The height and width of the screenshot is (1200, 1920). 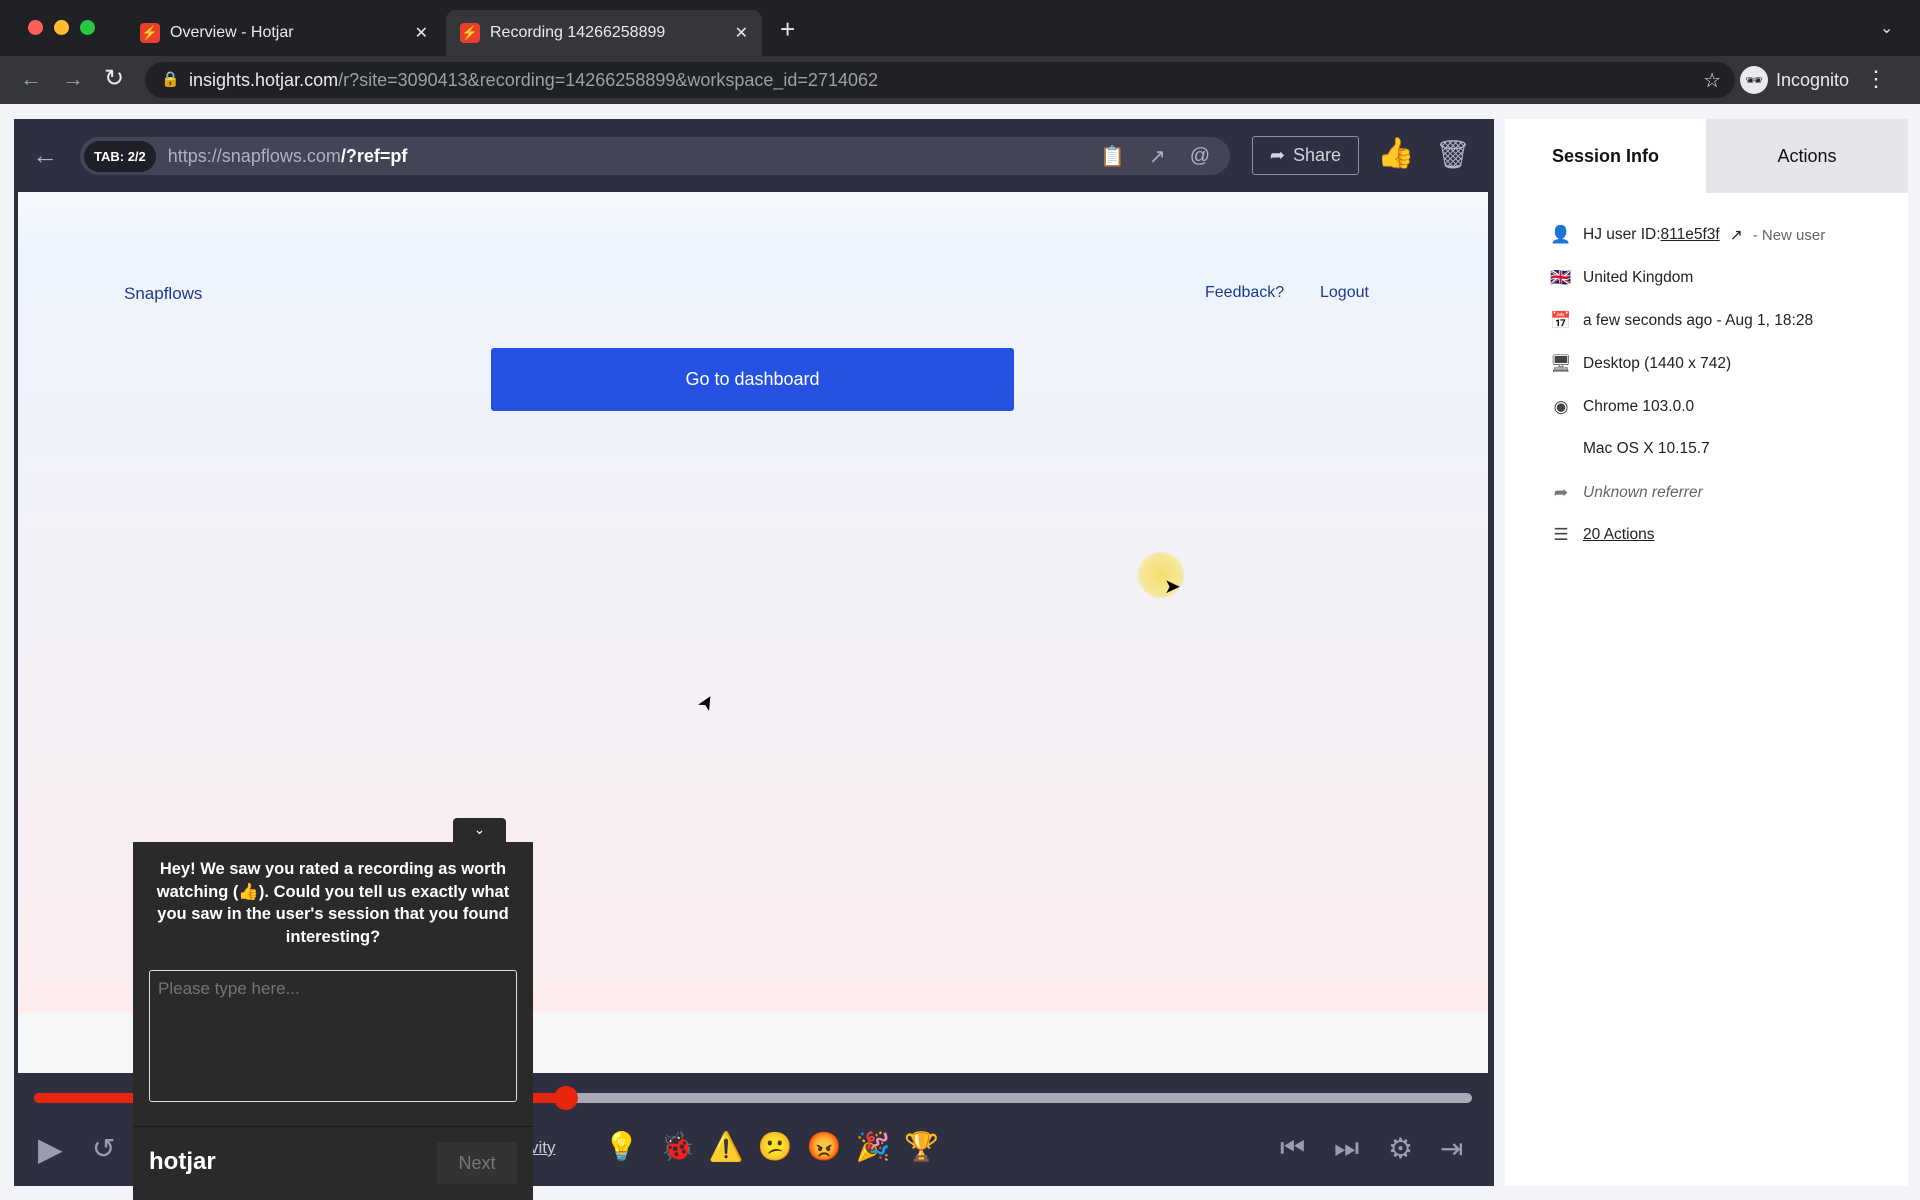 What do you see at coordinates (1561, 492) in the screenshot?
I see `referrer-arrow-icon: ➦` at bounding box center [1561, 492].